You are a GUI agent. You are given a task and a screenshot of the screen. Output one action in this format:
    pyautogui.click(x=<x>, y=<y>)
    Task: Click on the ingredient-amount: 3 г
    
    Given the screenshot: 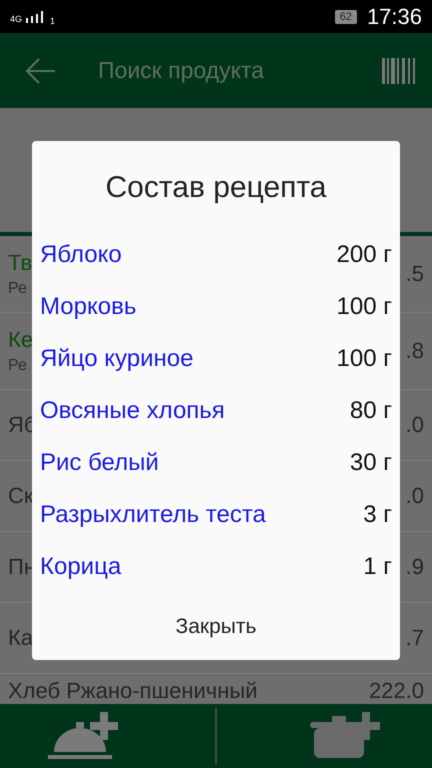 What is the action you would take?
    pyautogui.click(x=377, y=515)
    